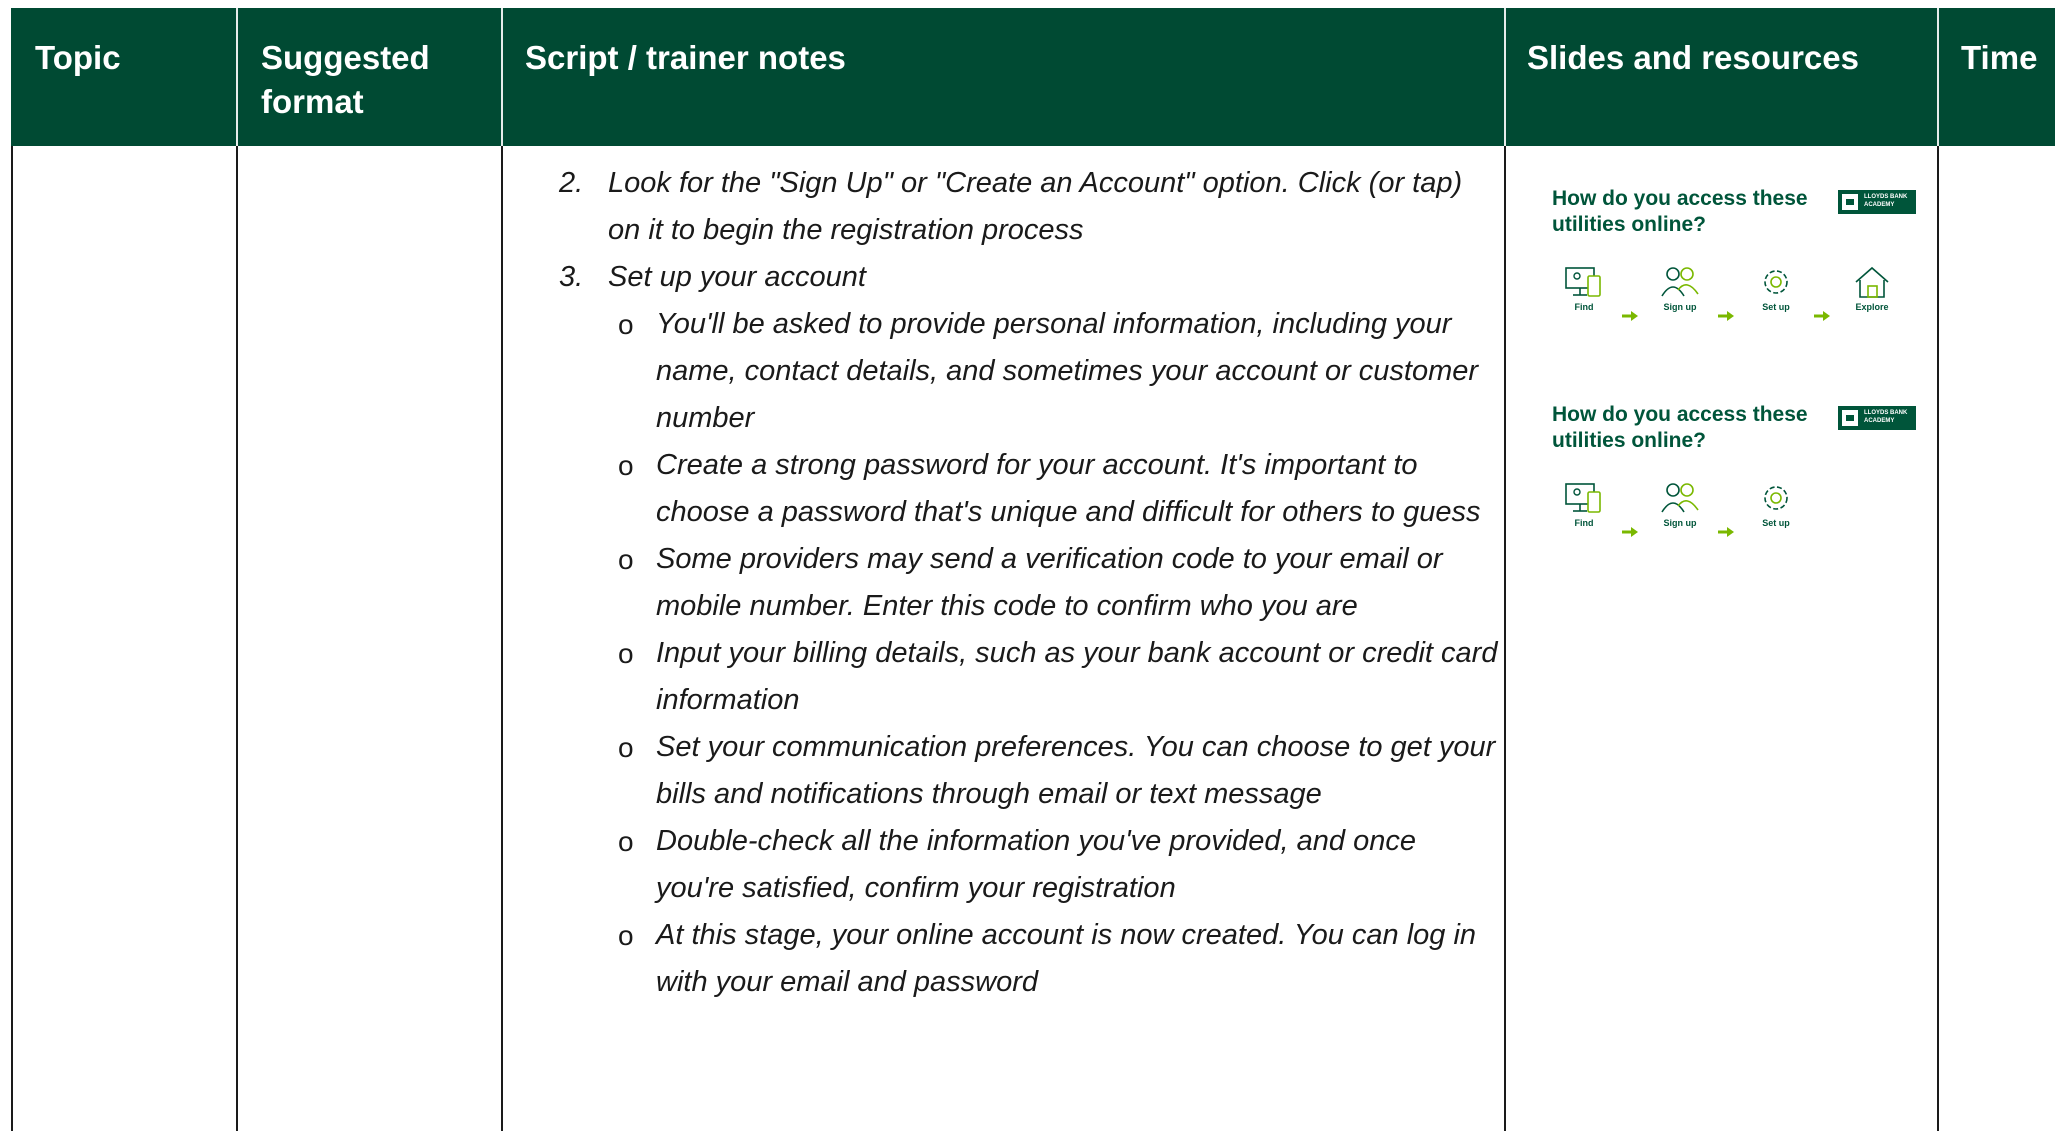 The width and height of the screenshot is (2055, 1131). Describe the element at coordinates (571, 277) in the screenshot. I see `step-number: 3.` at that location.